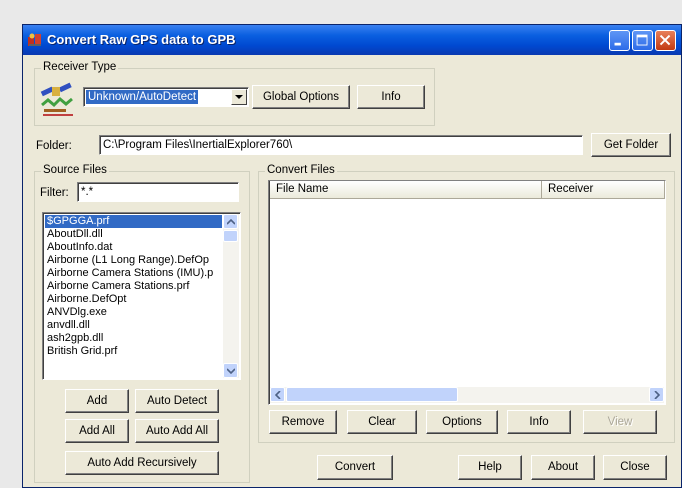 The height and width of the screenshot is (488, 682). I want to click on source-file-item: ash2gpb.dll, so click(133, 338).